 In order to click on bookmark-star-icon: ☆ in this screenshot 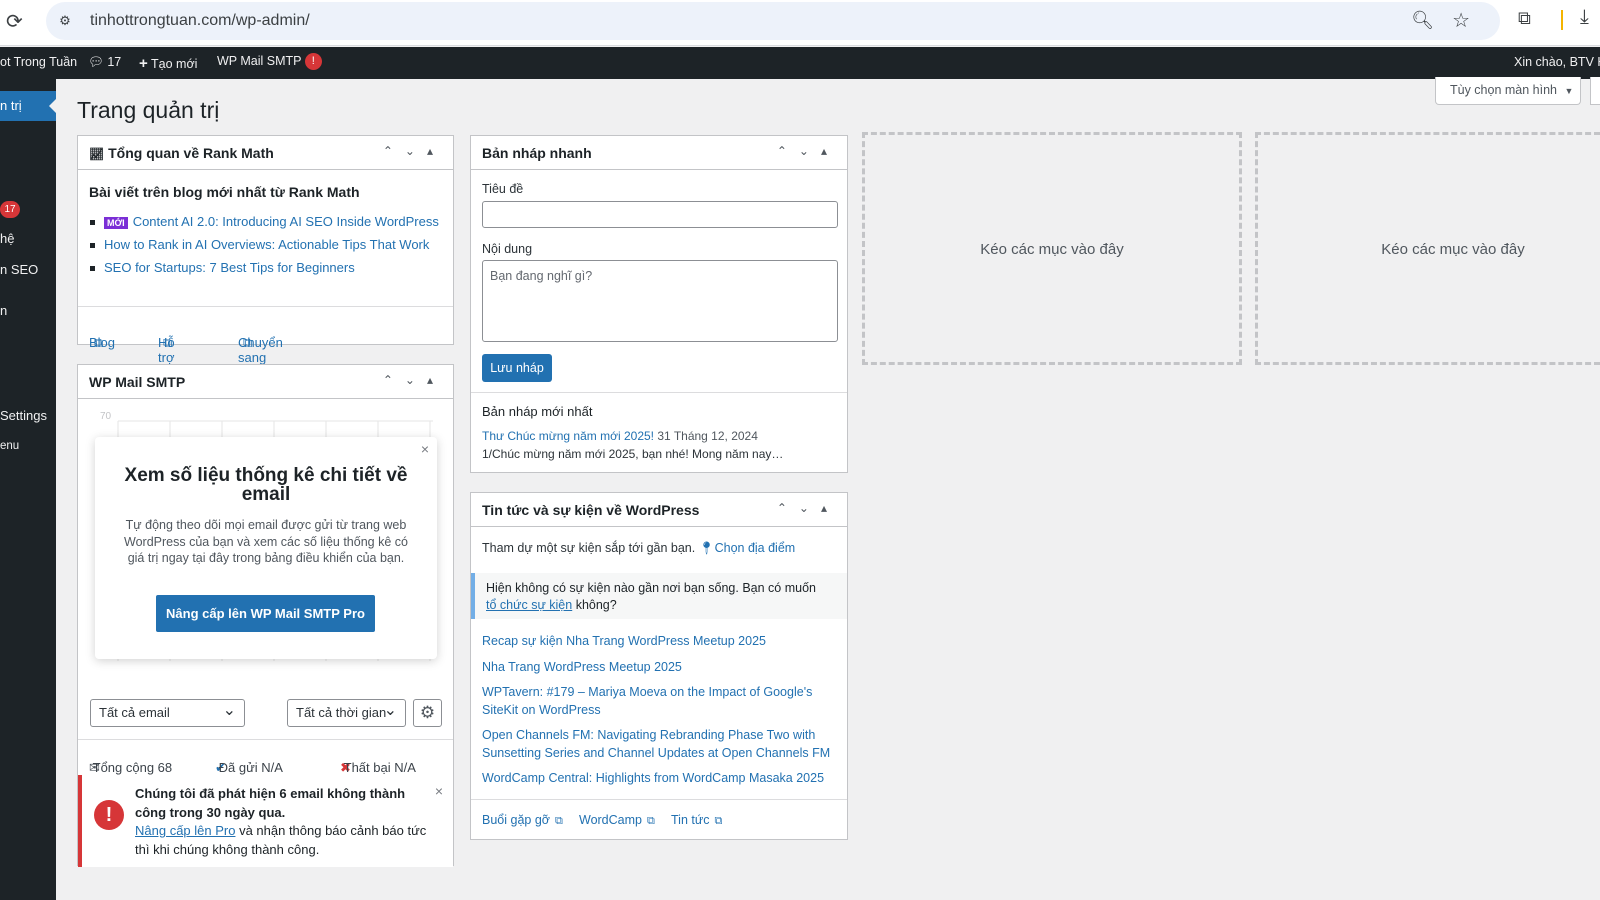, I will do `click(1461, 20)`.